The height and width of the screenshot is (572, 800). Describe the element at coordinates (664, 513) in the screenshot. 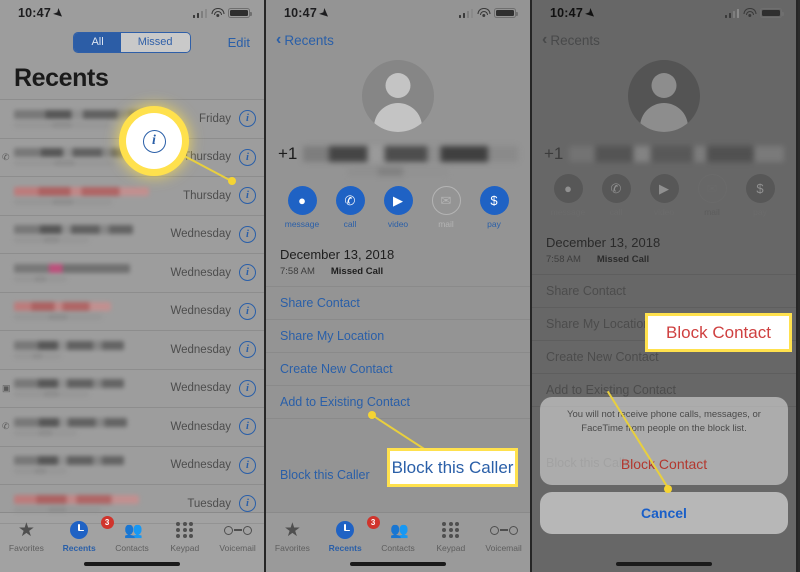

I see `cancel-button: Cancel` at that location.